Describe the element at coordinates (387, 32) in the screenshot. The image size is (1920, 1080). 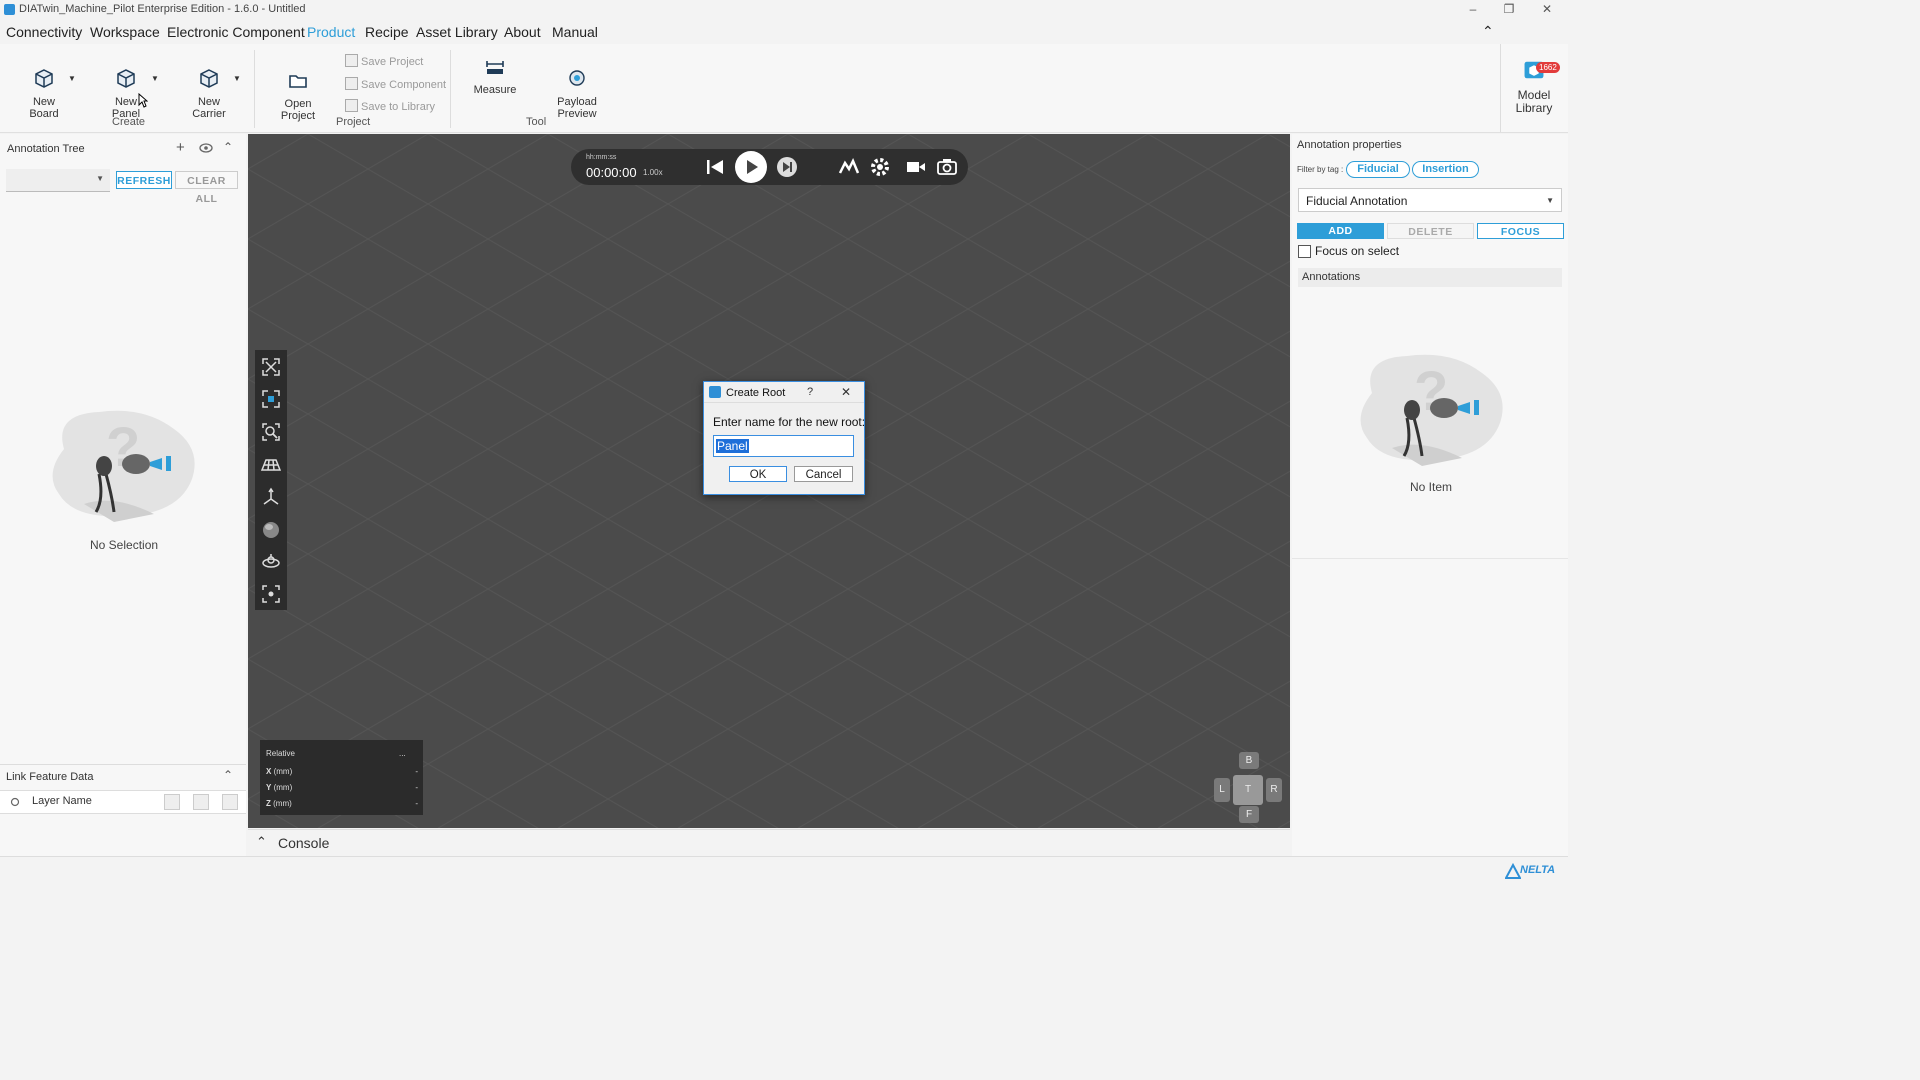
I see `menu-recipe: Recipe` at that location.